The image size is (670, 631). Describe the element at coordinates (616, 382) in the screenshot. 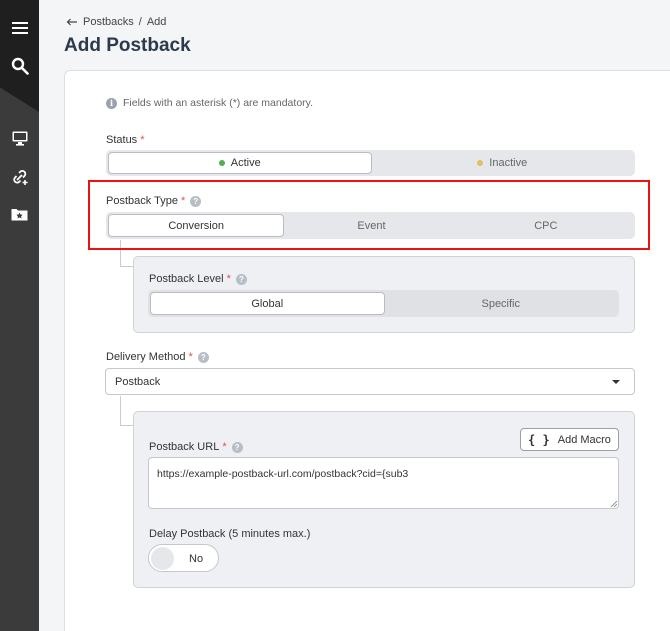

I see `chevron-down-icon` at that location.